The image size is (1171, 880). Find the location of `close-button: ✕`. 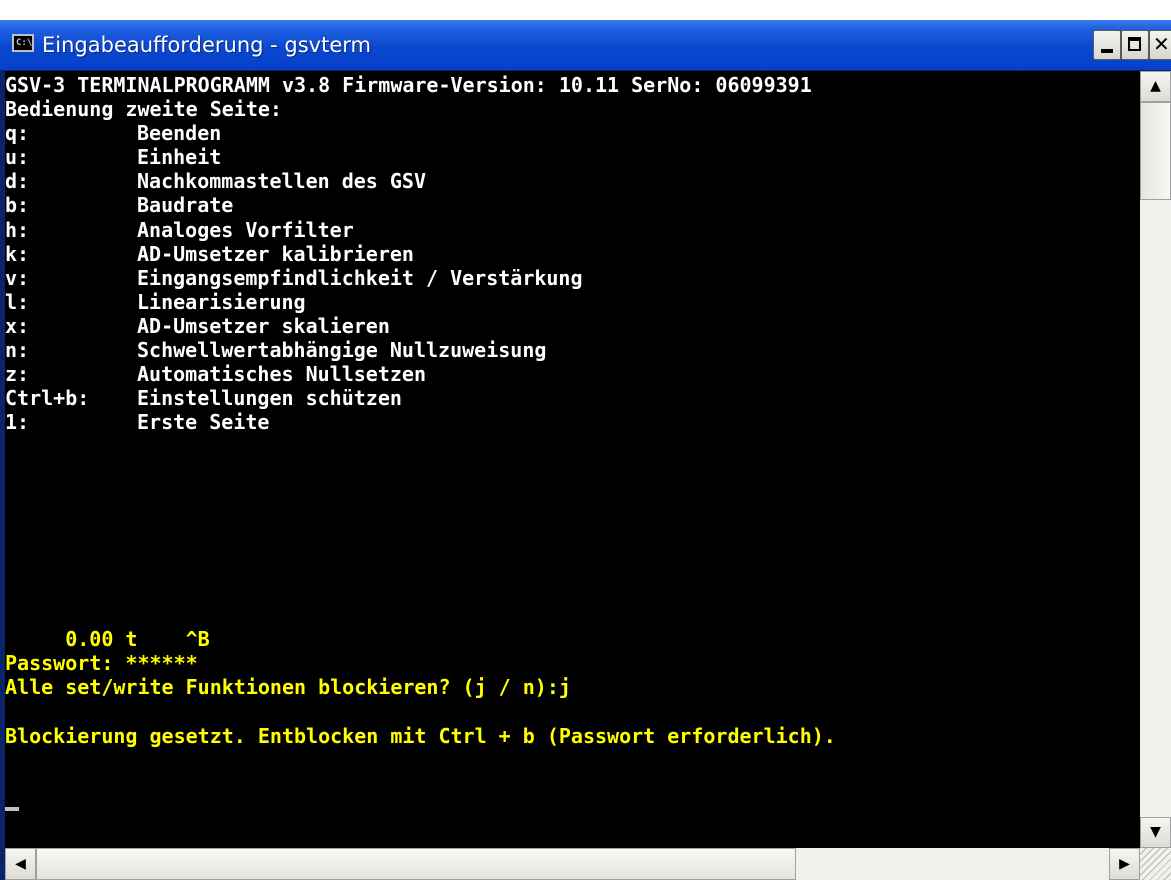

close-button: ✕ is located at coordinates (1160, 45).